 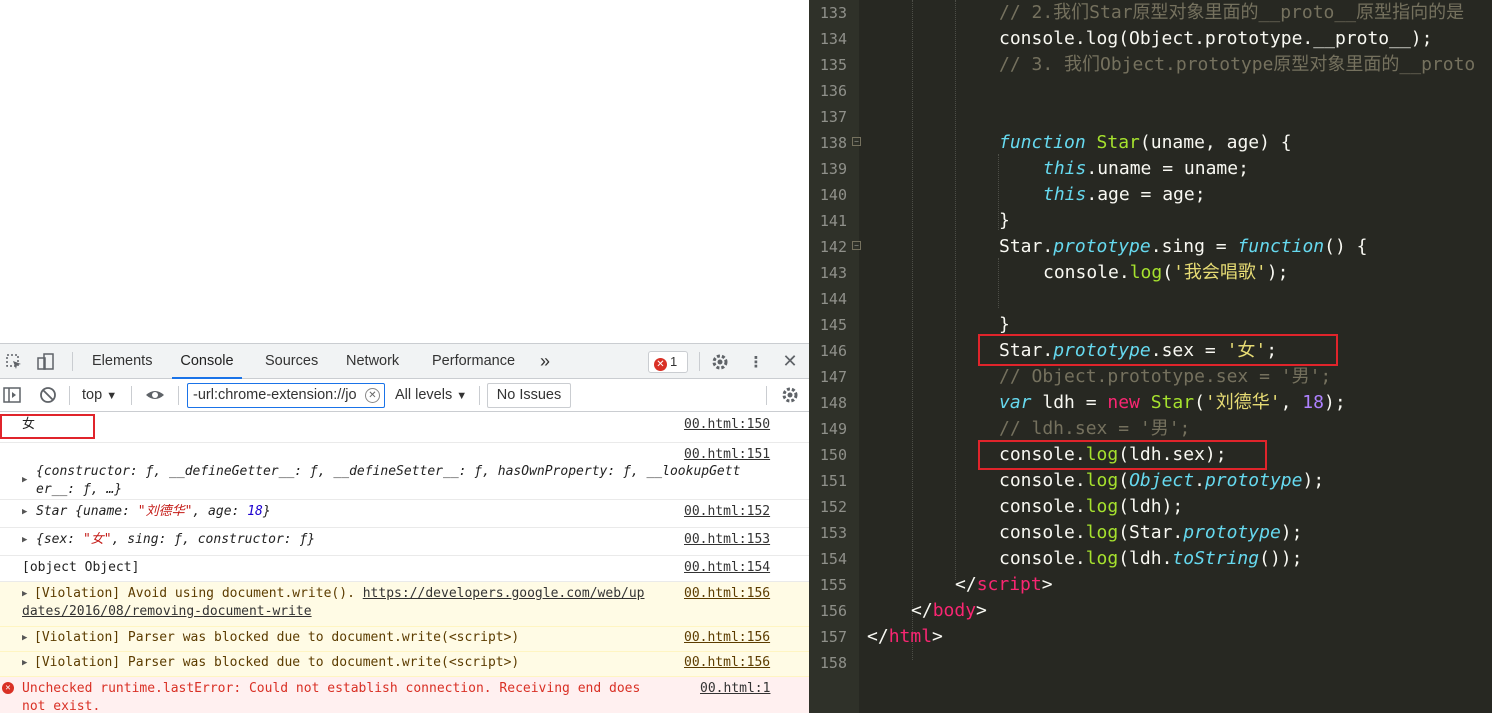 What do you see at coordinates (833, 481) in the screenshot?
I see `line-number: 151` at bounding box center [833, 481].